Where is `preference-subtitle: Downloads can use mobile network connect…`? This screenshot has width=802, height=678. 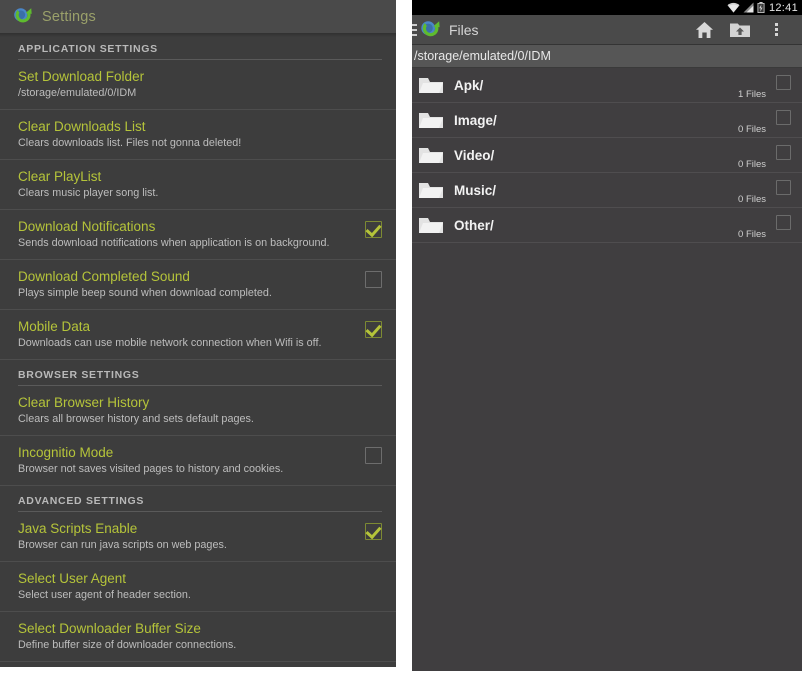 preference-subtitle: Downloads can use mobile network connect… is located at coordinates (170, 343).